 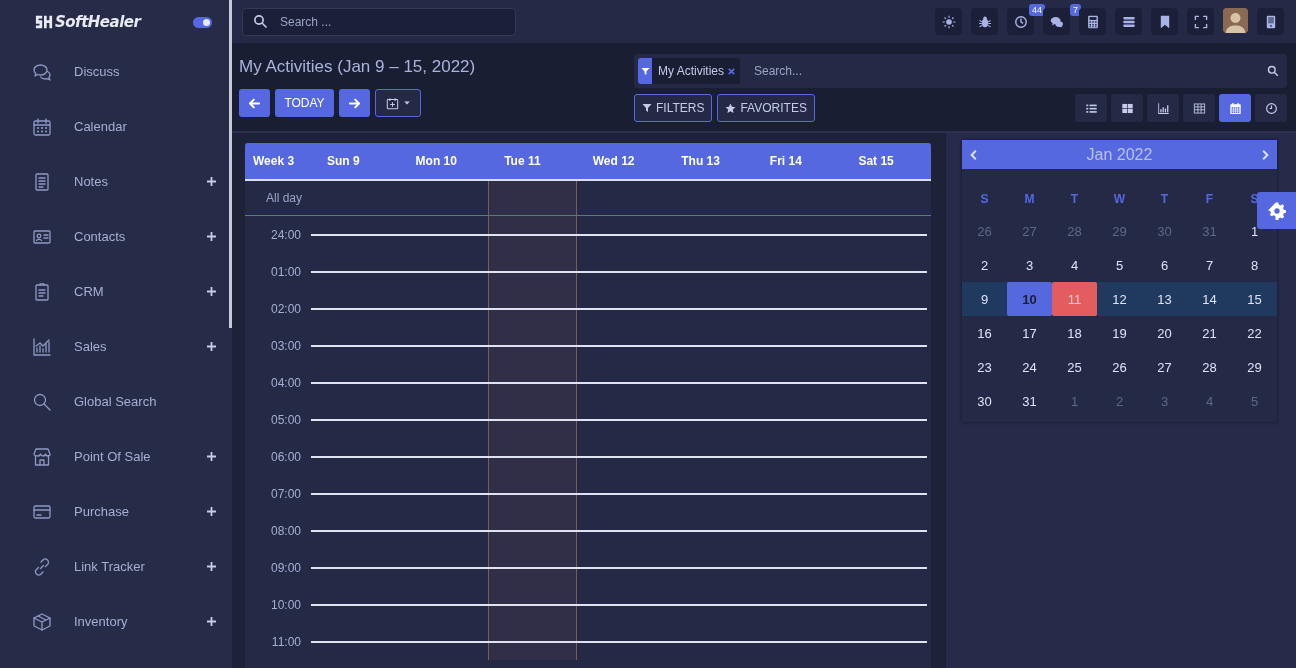 I want to click on weekday-label: M, so click(x=1029, y=199).